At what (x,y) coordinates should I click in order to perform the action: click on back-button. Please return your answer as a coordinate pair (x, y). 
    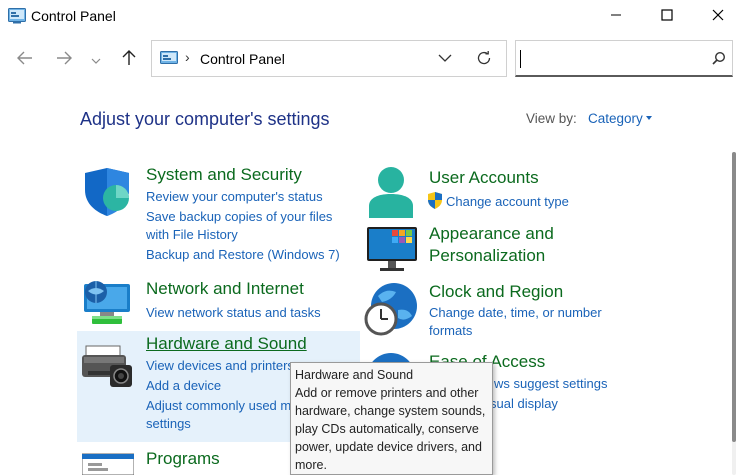
    Looking at the image, I should click on (25, 60).